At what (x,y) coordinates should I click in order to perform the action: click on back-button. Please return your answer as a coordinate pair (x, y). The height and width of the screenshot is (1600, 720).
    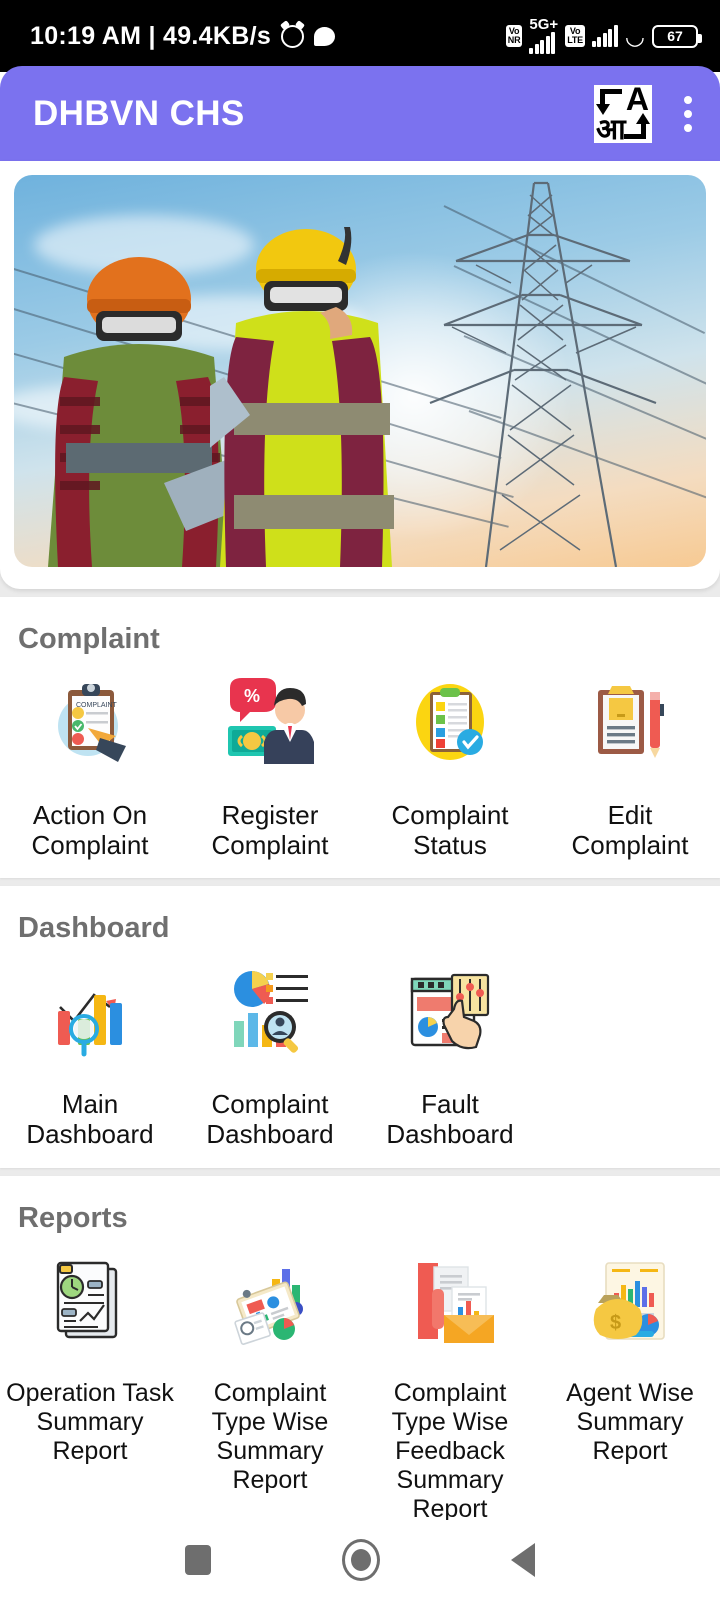
    Looking at the image, I should click on (522, 1560).